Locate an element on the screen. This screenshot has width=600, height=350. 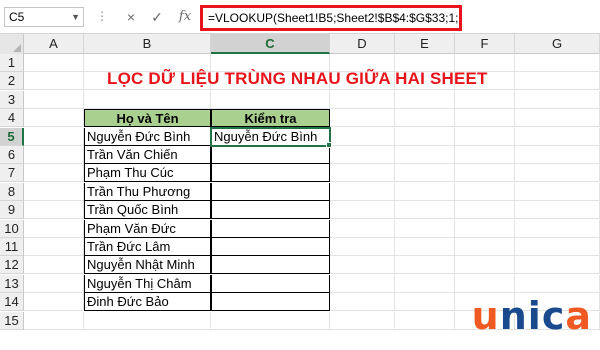
cell-g7 is located at coordinates (557, 173).